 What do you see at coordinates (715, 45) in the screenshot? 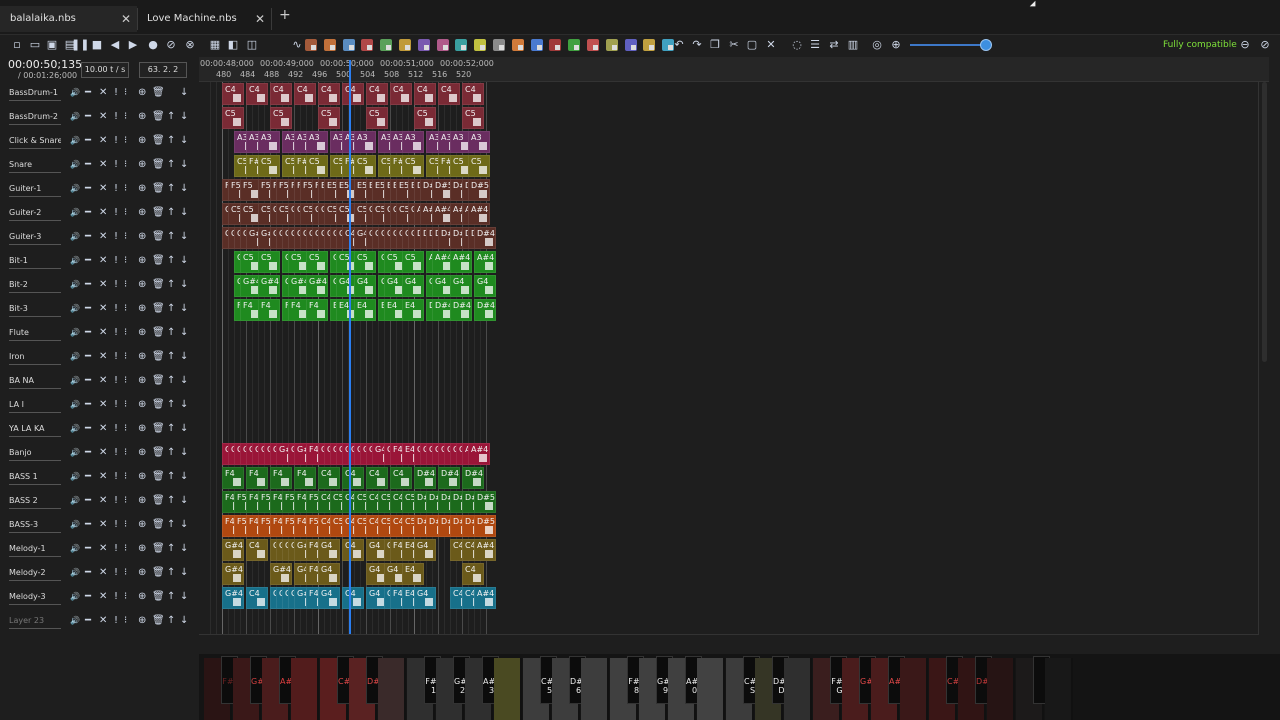
I see `copy-icon: ❐` at bounding box center [715, 45].